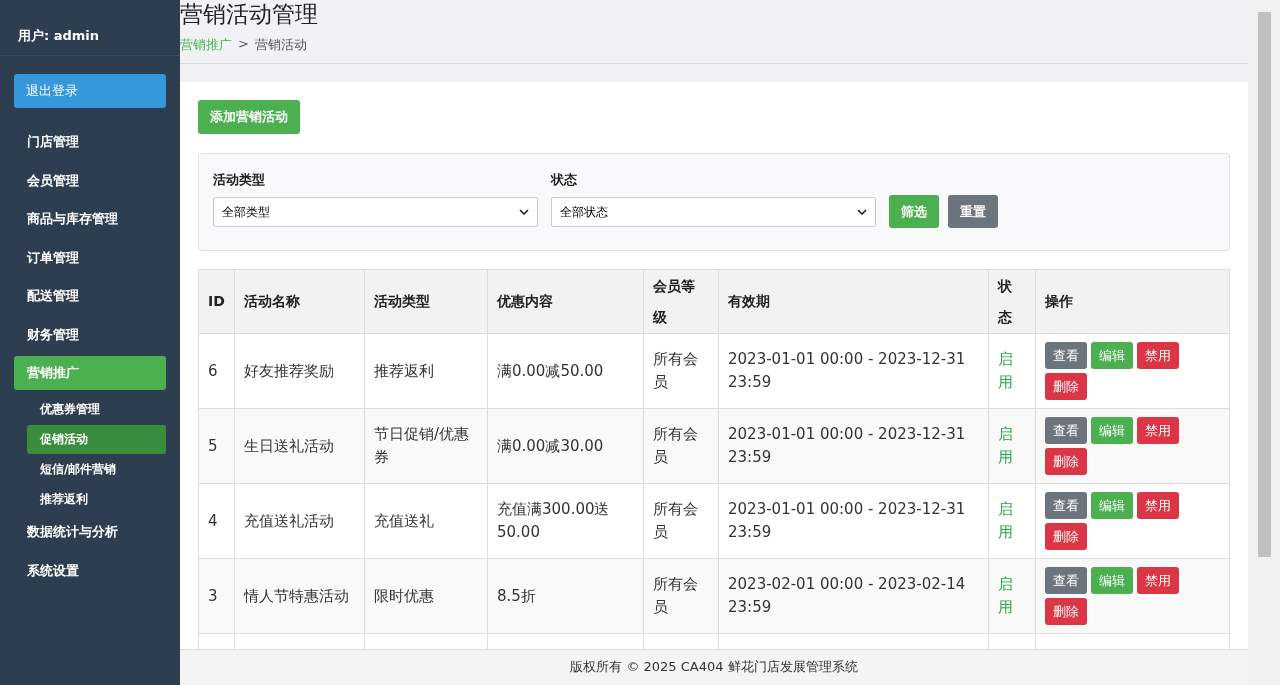 Image resolution: width=1280 pixels, height=685 pixels. I want to click on table-cell: 节日促销/优惠券, so click(426, 446).